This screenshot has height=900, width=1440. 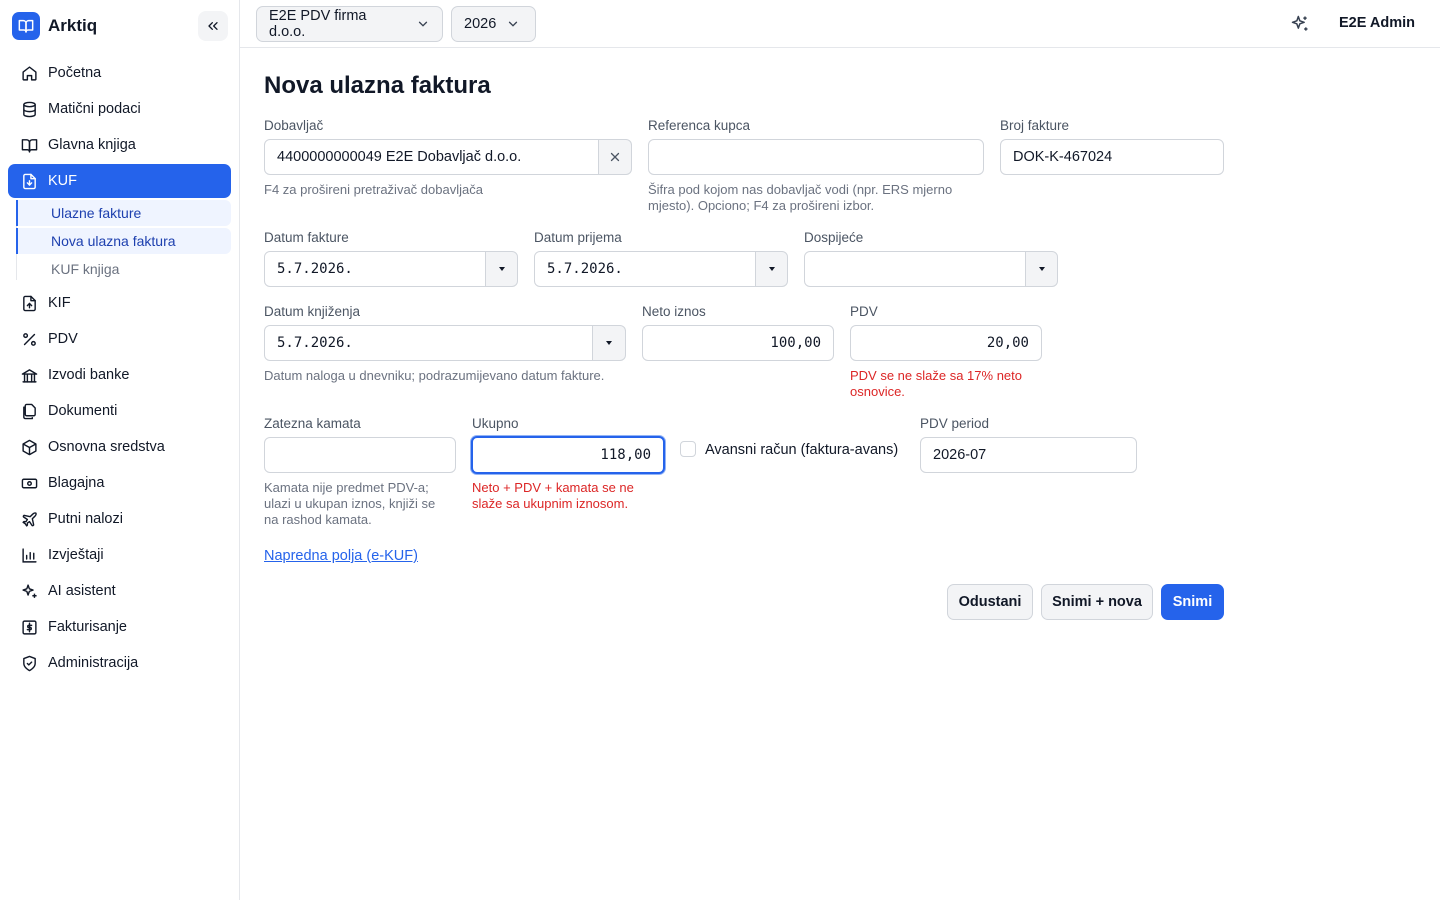 What do you see at coordinates (29, 109) in the screenshot?
I see `database-icon` at bounding box center [29, 109].